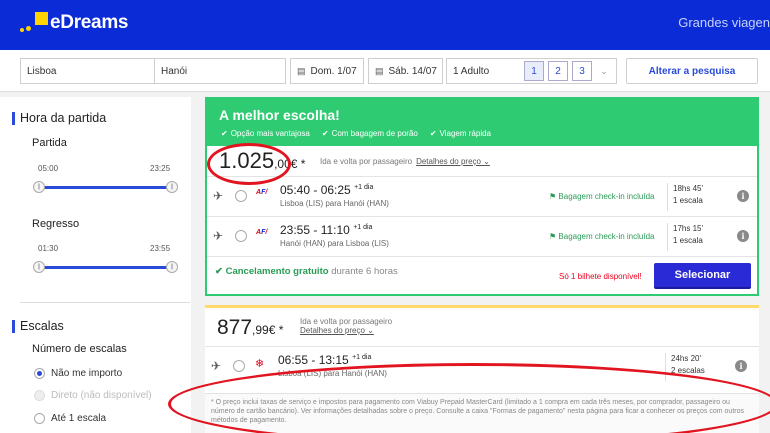 This screenshot has width=770, height=433. What do you see at coordinates (235, 327) in the screenshot?
I see `price-main: 877` at bounding box center [235, 327].